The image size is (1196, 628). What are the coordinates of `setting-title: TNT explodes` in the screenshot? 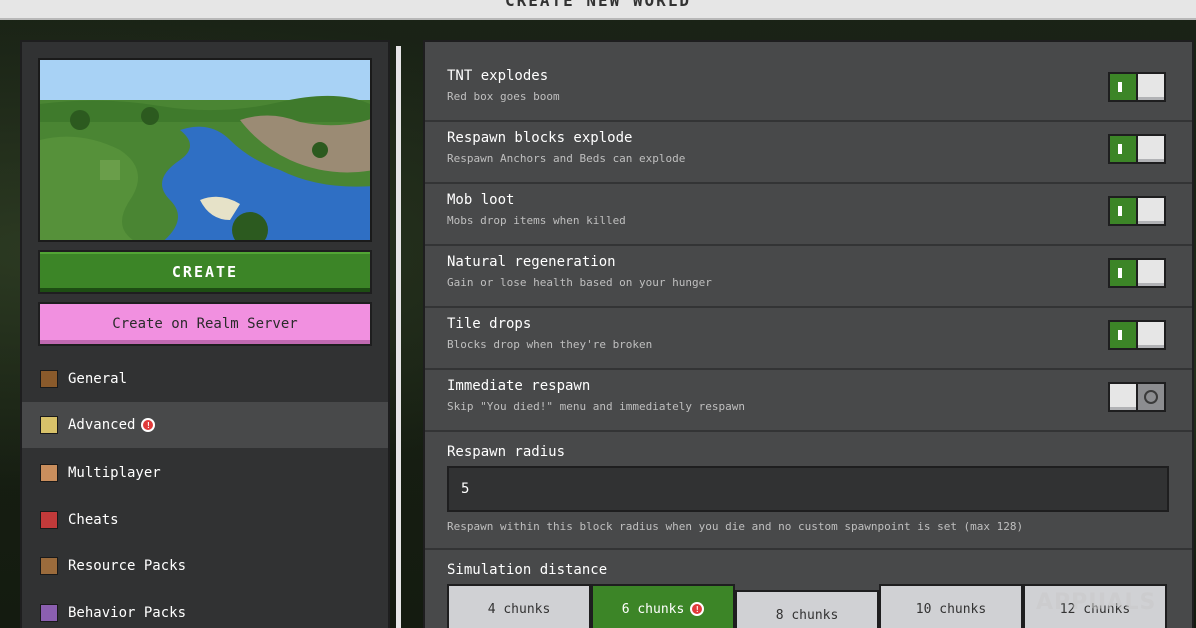 It's located at (498, 76).